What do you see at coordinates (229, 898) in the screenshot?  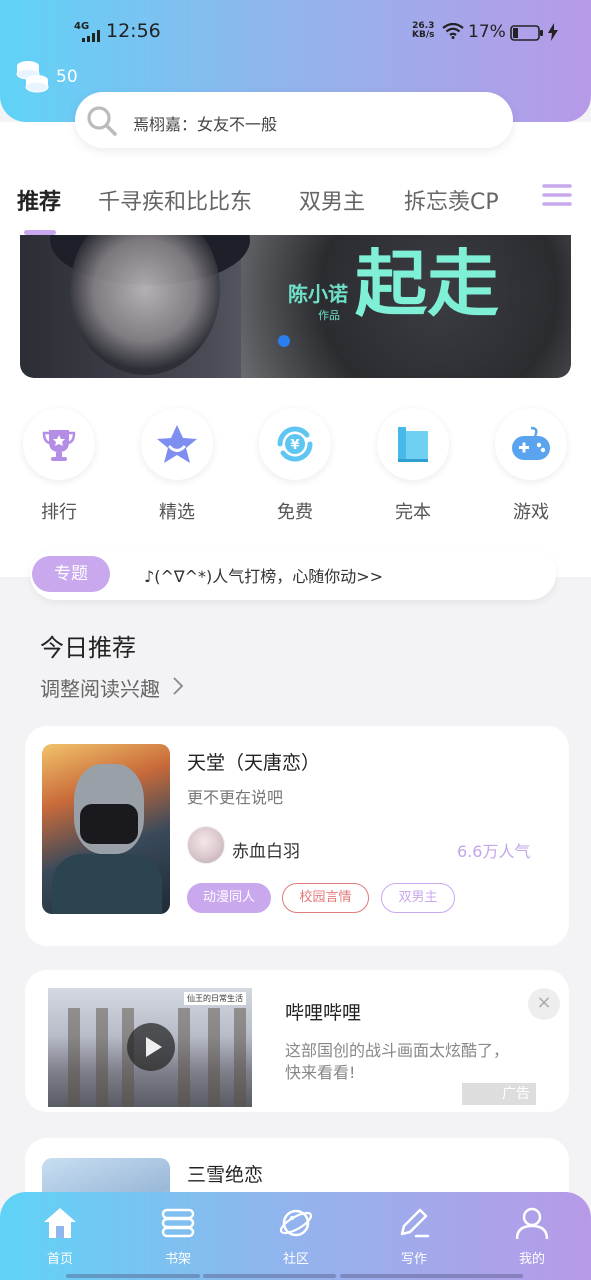 I see `tag-anime-fanfic: 动漫同人` at bounding box center [229, 898].